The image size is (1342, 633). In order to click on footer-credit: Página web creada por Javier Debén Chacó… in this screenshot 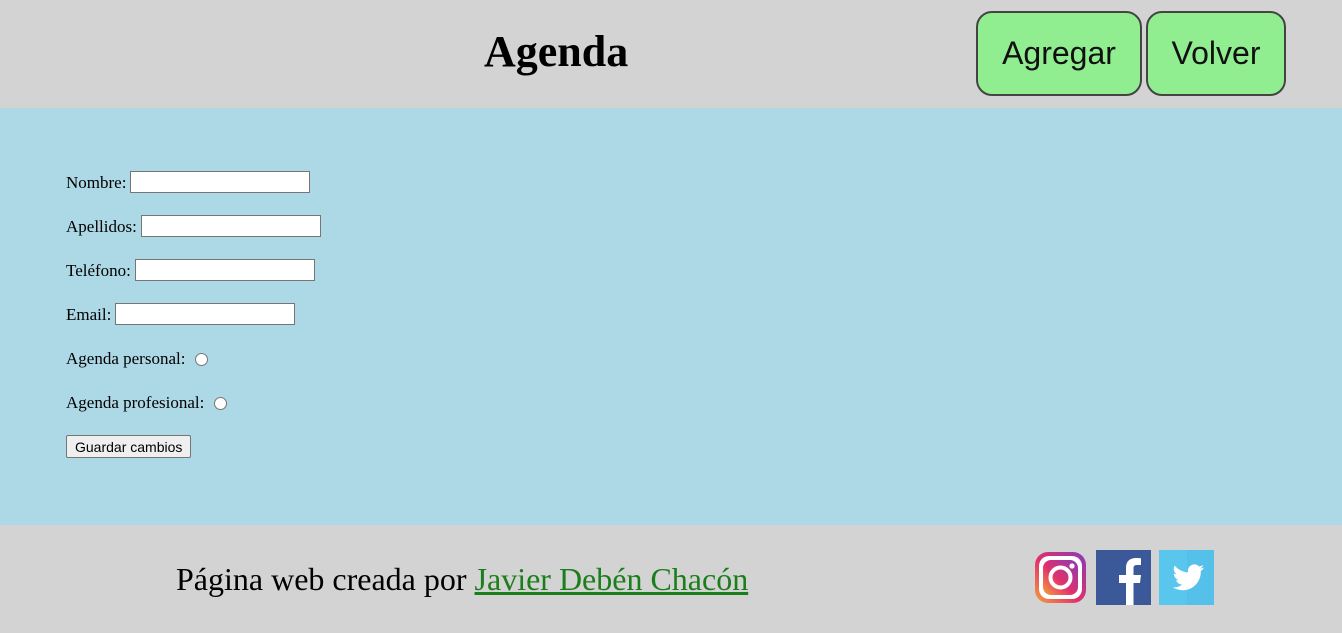, I will do `click(462, 579)`.